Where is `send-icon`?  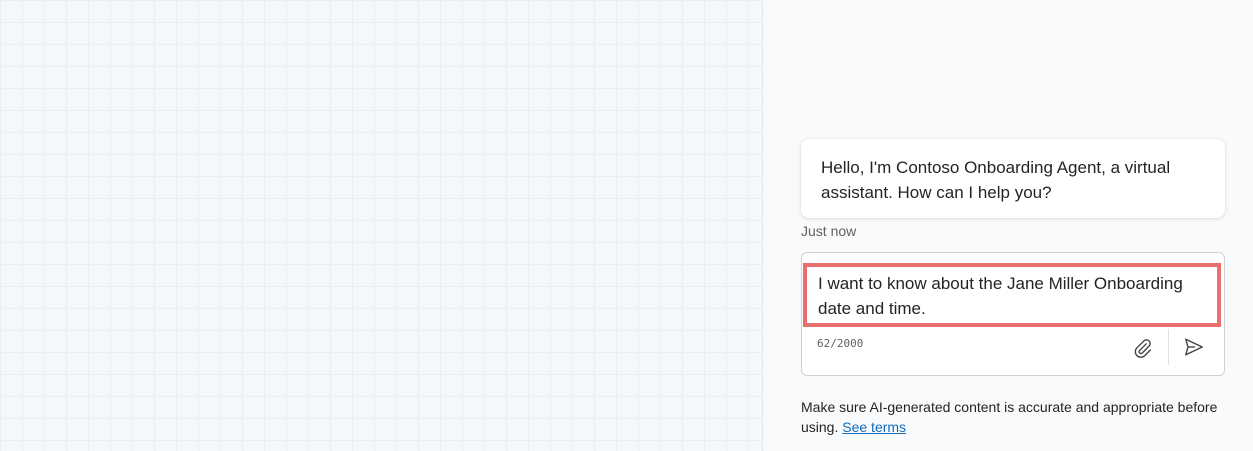 send-icon is located at coordinates (1194, 347).